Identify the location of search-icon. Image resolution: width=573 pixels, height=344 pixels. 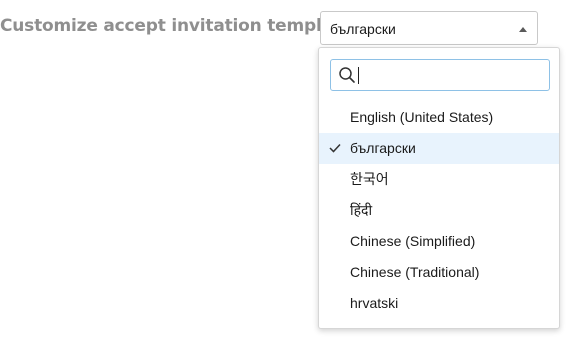
(347, 75).